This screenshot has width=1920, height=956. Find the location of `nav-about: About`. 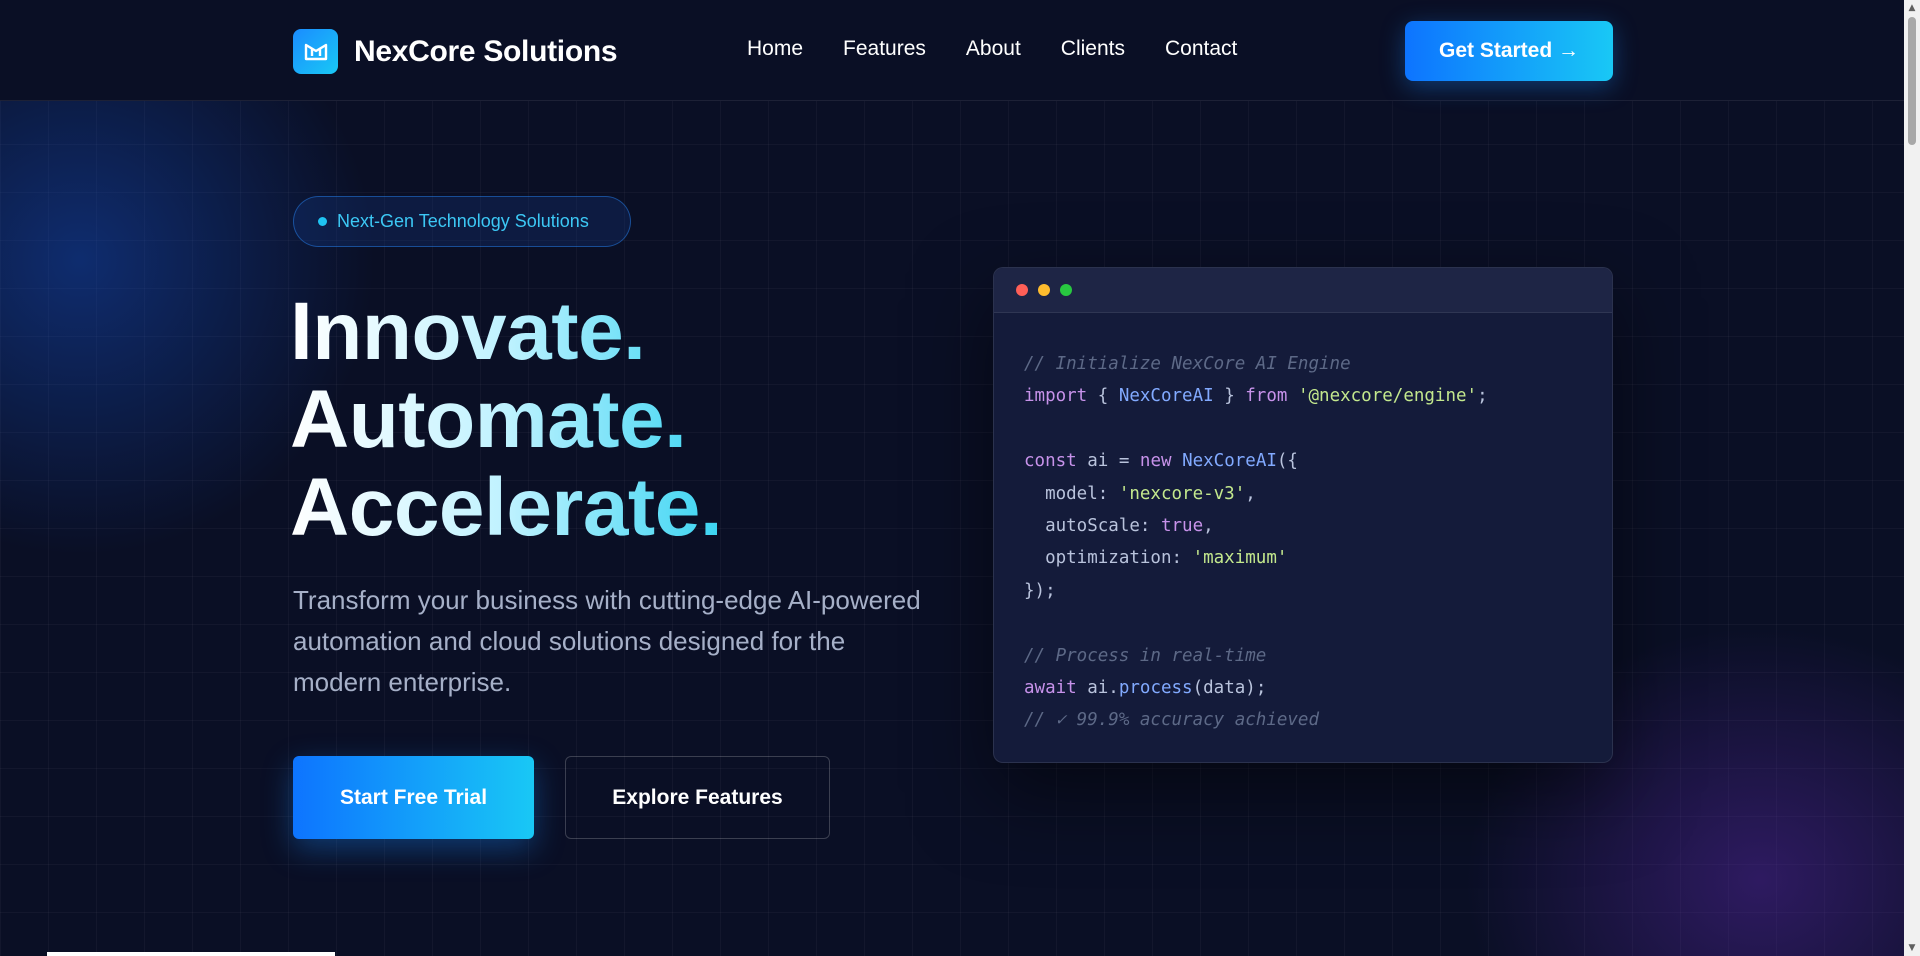

nav-about: About is located at coordinates (993, 49).